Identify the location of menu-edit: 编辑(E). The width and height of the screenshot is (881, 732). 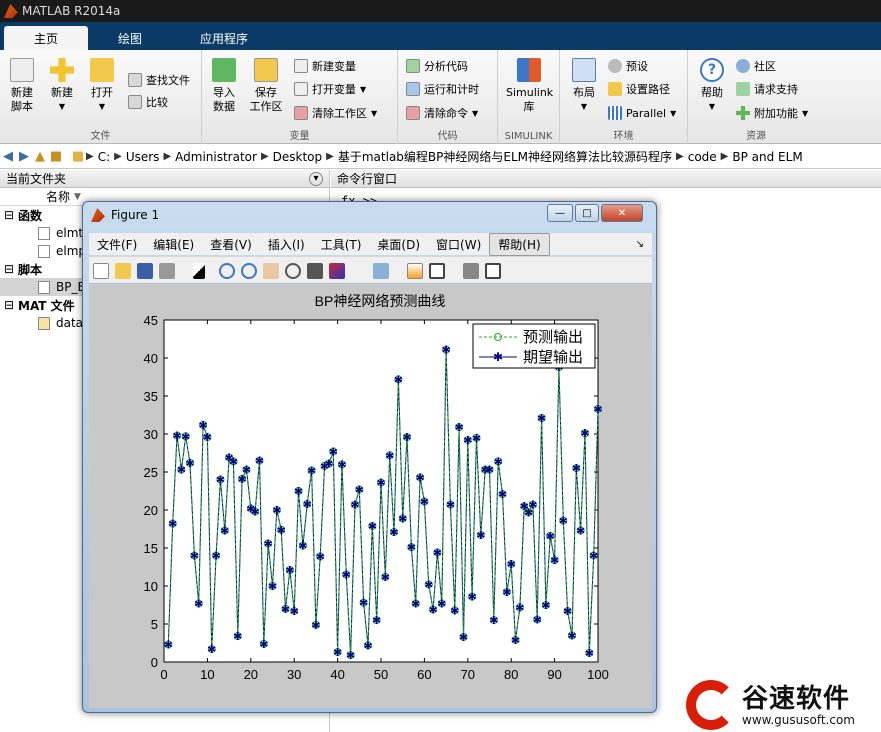
(173, 244).